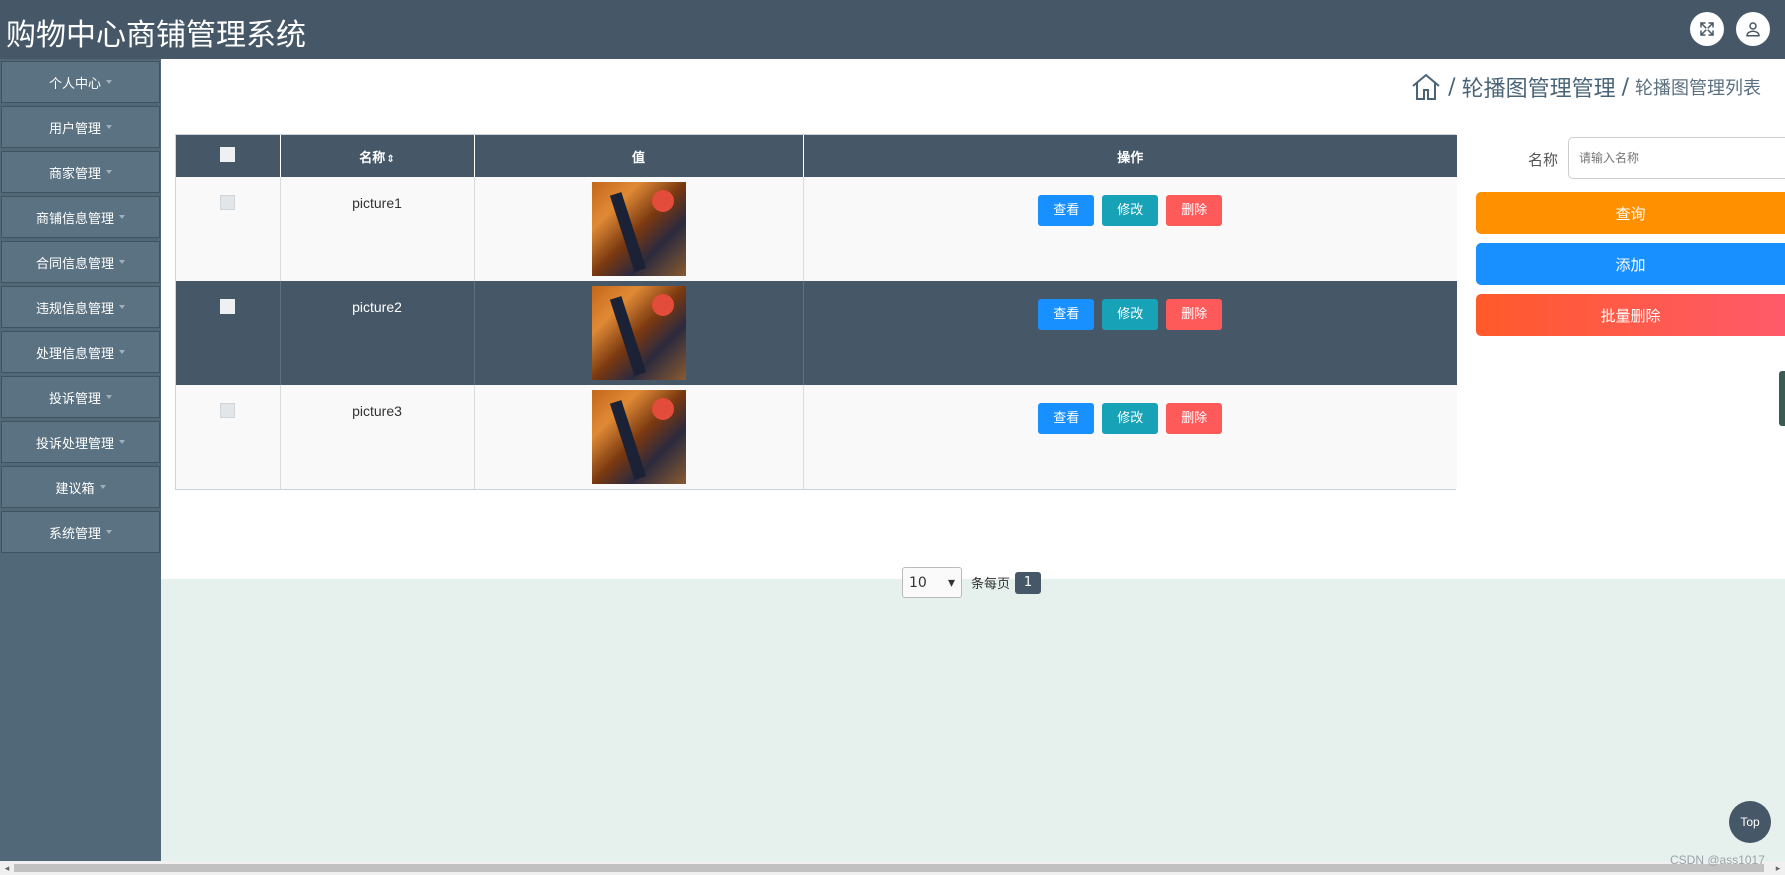 Image resolution: width=1785 pixels, height=875 pixels. Describe the element at coordinates (1539, 87) in the screenshot. I see `breadcrumb-level1: 轮播图管理管理` at that location.